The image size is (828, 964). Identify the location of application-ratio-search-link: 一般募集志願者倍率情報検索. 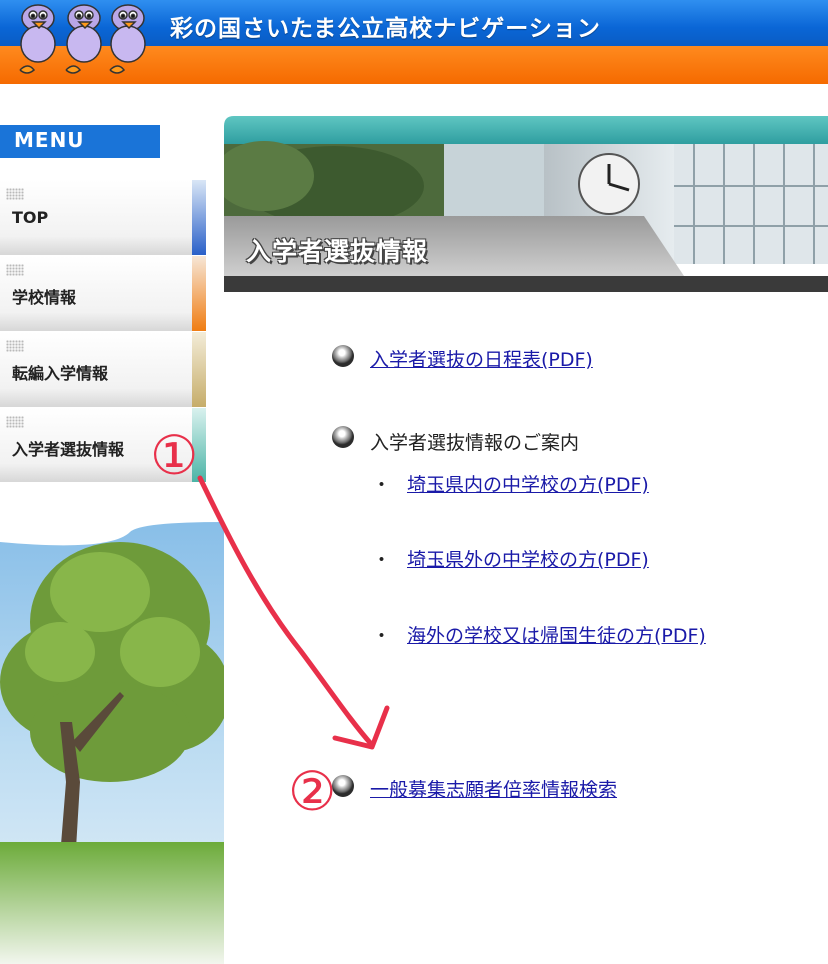
(493, 788).